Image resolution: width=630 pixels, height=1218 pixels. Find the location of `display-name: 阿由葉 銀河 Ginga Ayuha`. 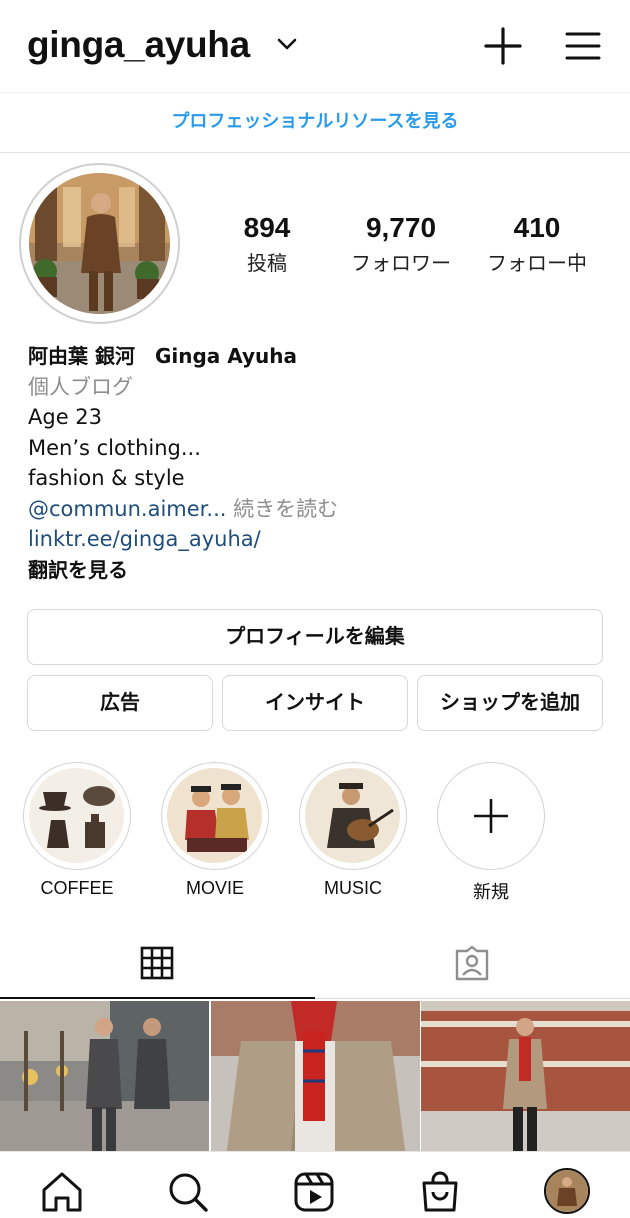

display-name: 阿由葉 銀河 Ginga Ayuha is located at coordinates (163, 356).